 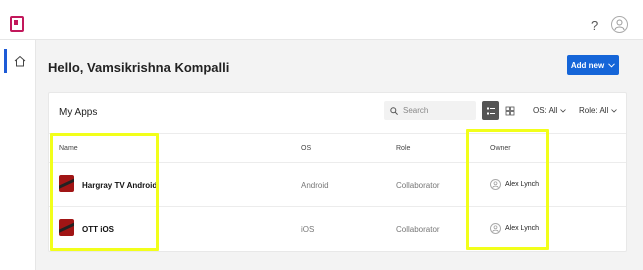 I want to click on sidebar-item-home, so click(x=18, y=61).